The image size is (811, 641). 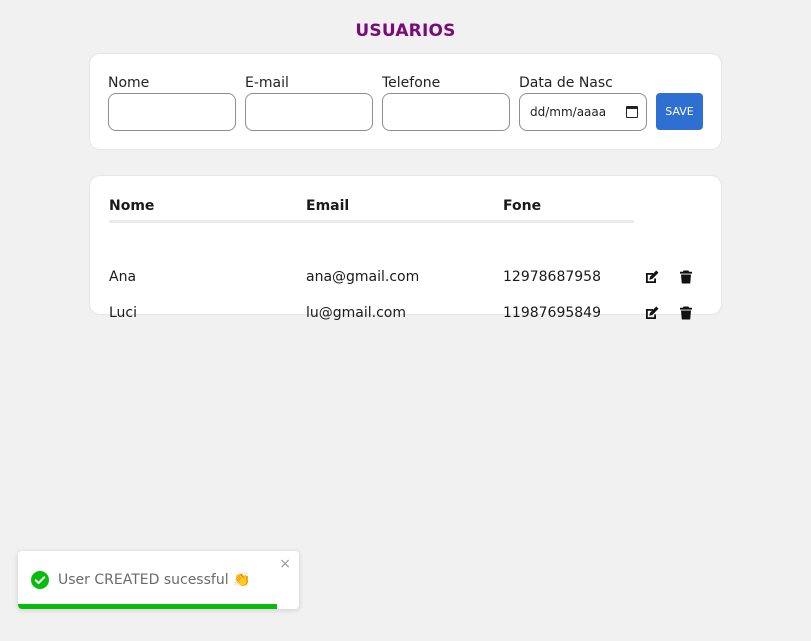 I want to click on close-icon: ×, so click(x=285, y=564).